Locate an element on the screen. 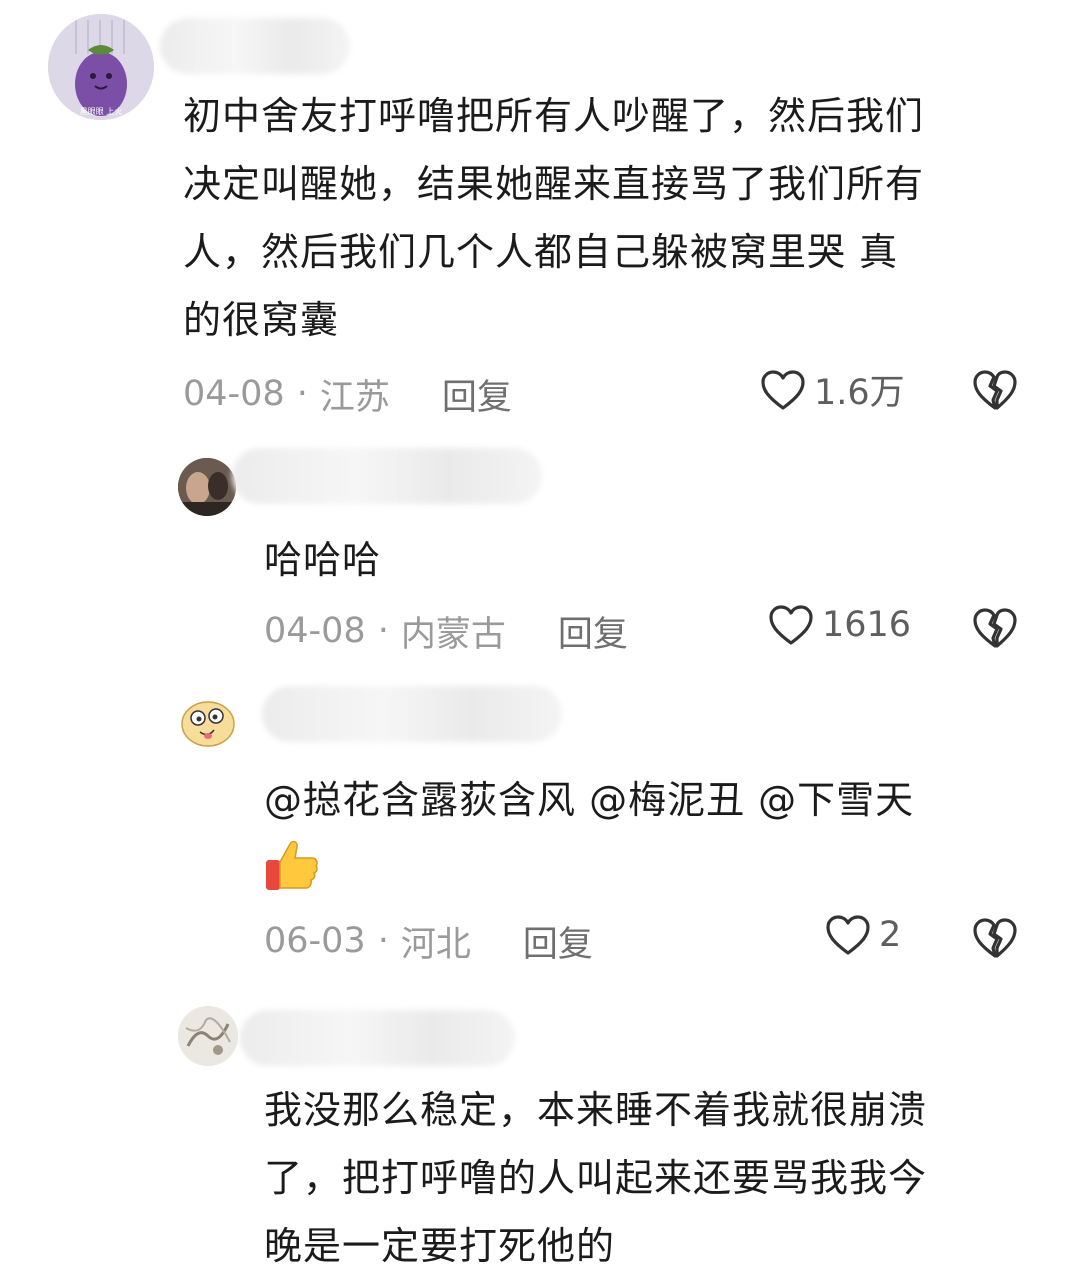  comment-text: 哈哈哈 is located at coordinates (323, 560).